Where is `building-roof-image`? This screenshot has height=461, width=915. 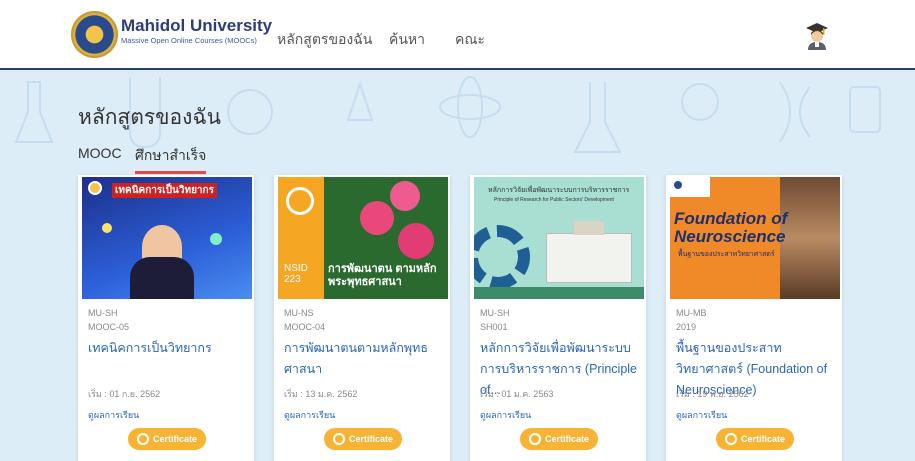
building-roof-image is located at coordinates (589, 228).